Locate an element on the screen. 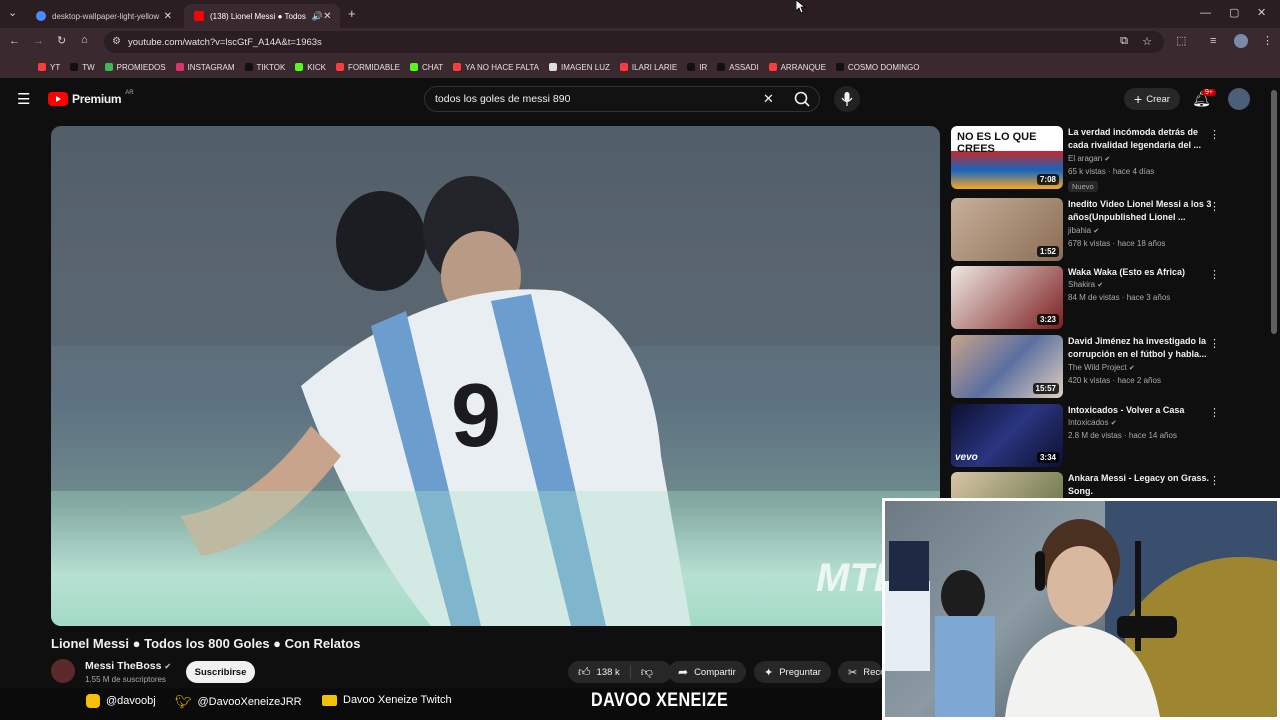 Image resolution: width=1280 pixels, height=720 pixels. bookmark-star-icon: ☆ is located at coordinates (1147, 41).